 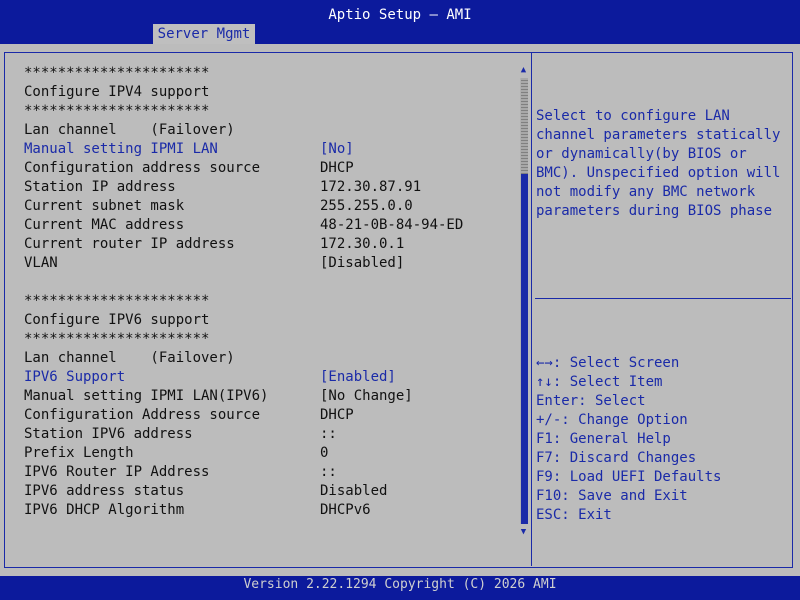 What do you see at coordinates (358, 377) in the screenshot?
I see `ipv6-support-value: [Enabled]` at bounding box center [358, 377].